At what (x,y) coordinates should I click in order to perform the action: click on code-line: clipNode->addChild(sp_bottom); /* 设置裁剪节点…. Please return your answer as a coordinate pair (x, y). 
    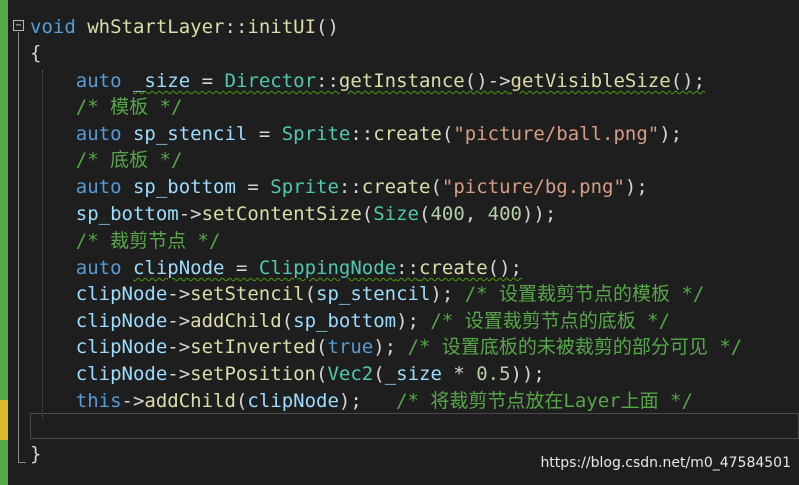
    Looking at the image, I should click on (350, 321).